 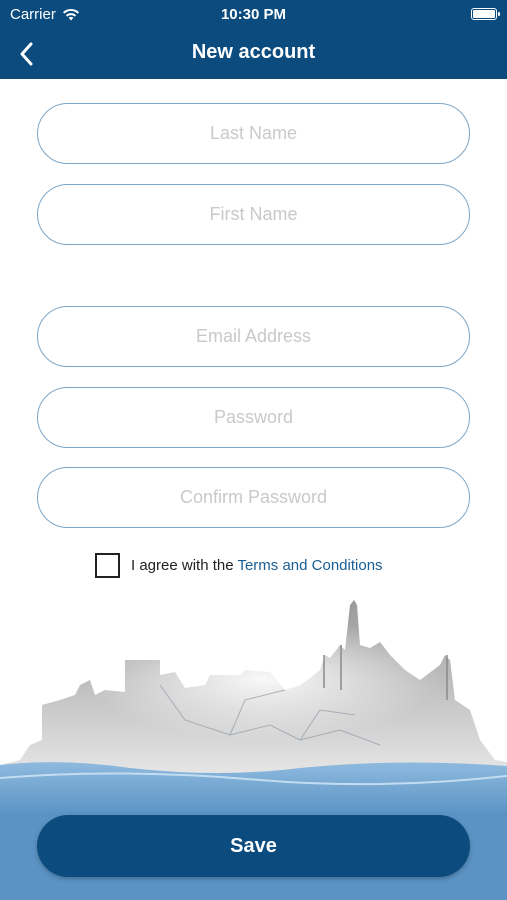 I want to click on battery-icon, so click(x=485, y=14).